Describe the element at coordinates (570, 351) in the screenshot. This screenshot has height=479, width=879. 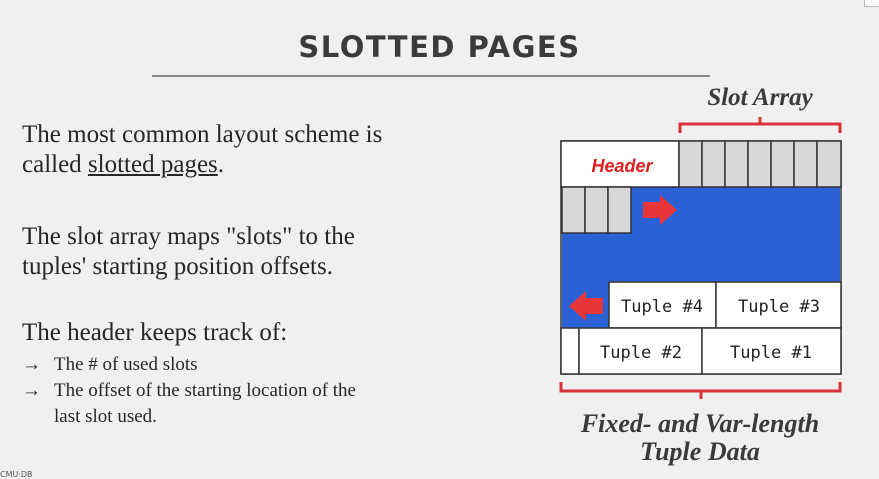
I see `tuple-box` at that location.